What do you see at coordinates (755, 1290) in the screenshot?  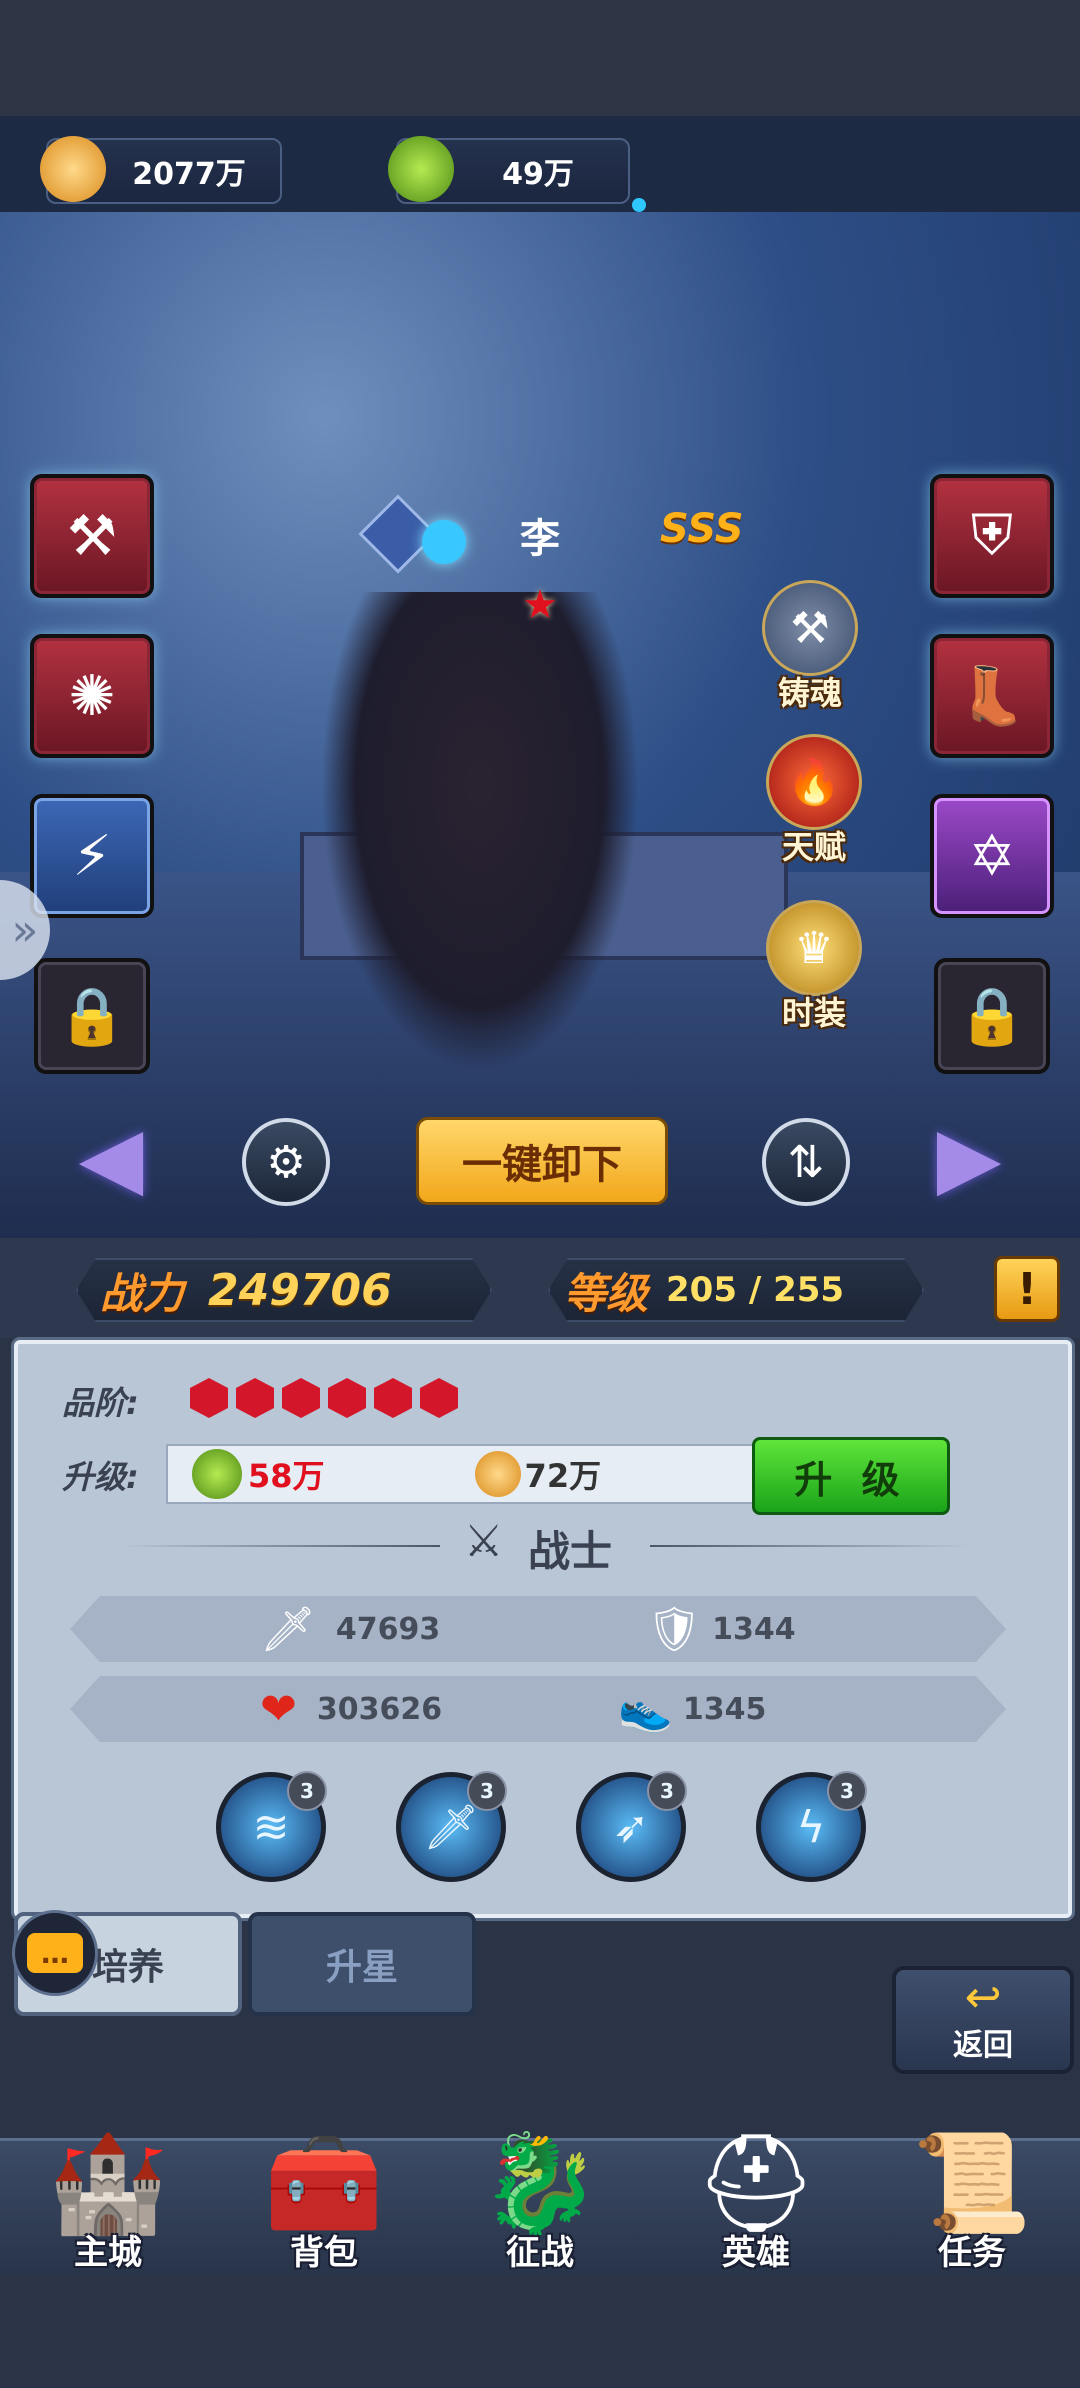 I see `level-value: 205 / 255` at bounding box center [755, 1290].